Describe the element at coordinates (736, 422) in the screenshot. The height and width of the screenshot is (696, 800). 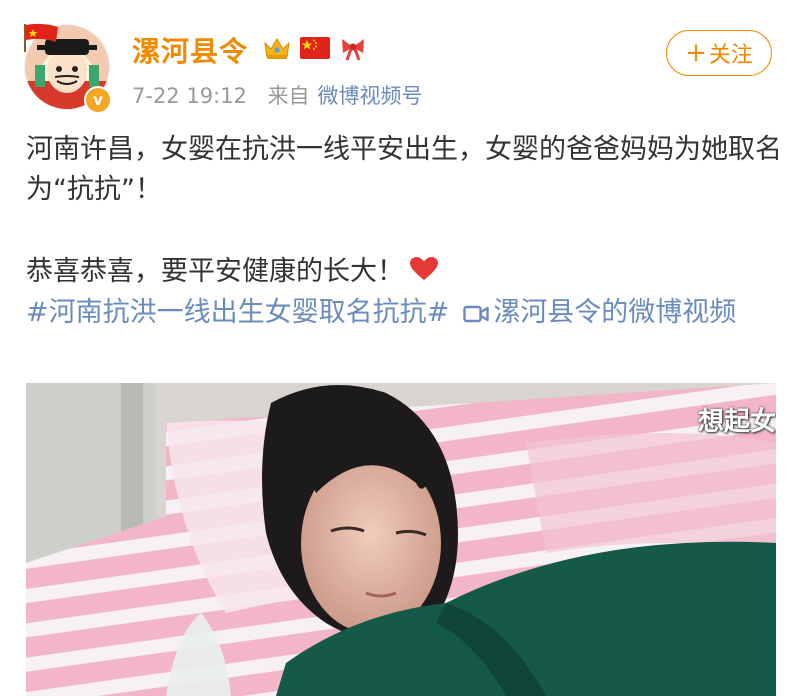
I see `video-subtitle: 想起女` at that location.